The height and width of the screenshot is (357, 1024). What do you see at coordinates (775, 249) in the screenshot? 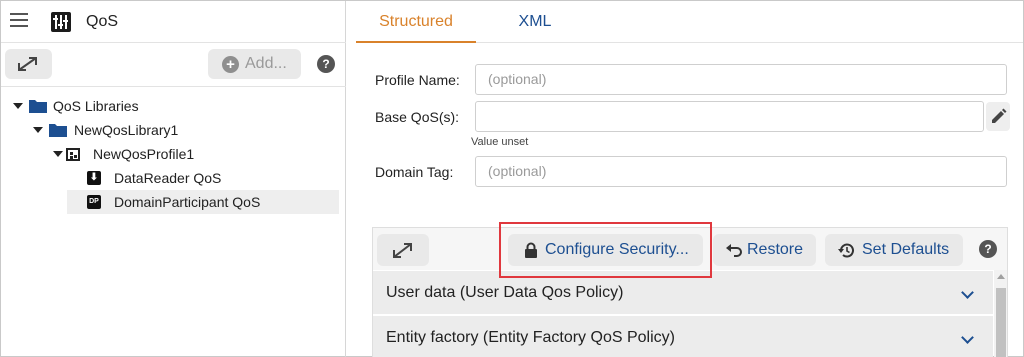
I see `restore-label: Restore` at bounding box center [775, 249].